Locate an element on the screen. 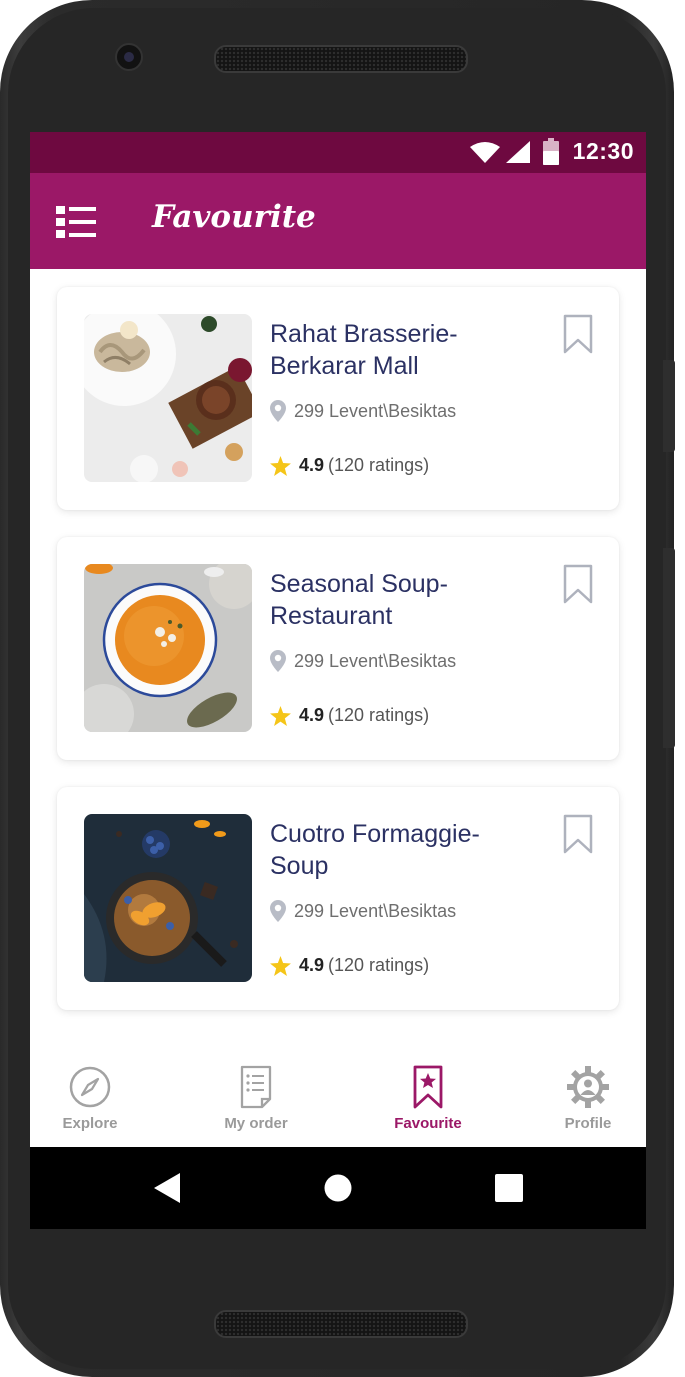  back-button is located at coordinates (167, 1188).